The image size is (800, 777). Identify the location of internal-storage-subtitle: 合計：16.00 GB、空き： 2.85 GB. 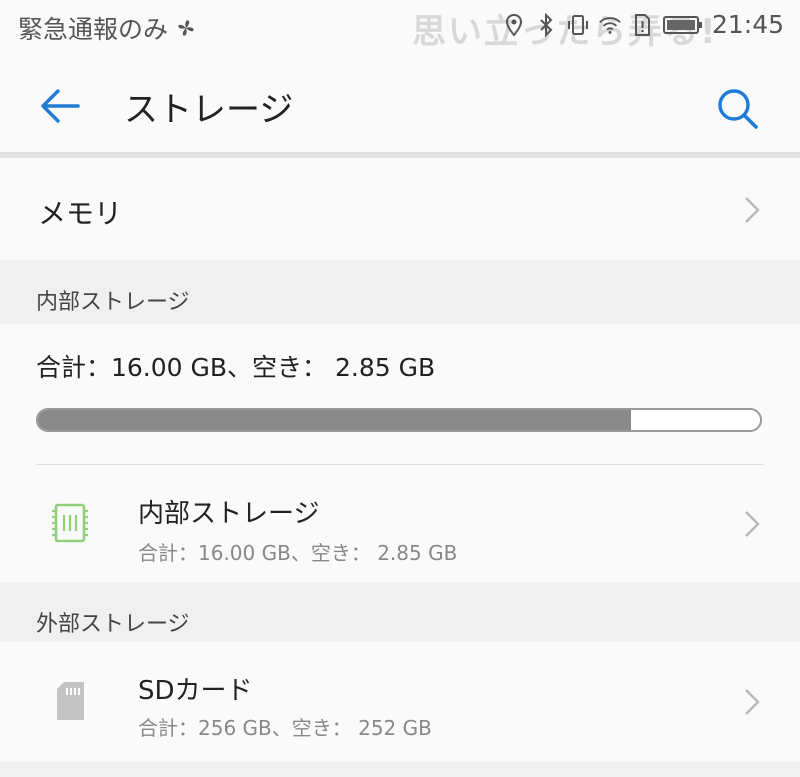
(298, 553).